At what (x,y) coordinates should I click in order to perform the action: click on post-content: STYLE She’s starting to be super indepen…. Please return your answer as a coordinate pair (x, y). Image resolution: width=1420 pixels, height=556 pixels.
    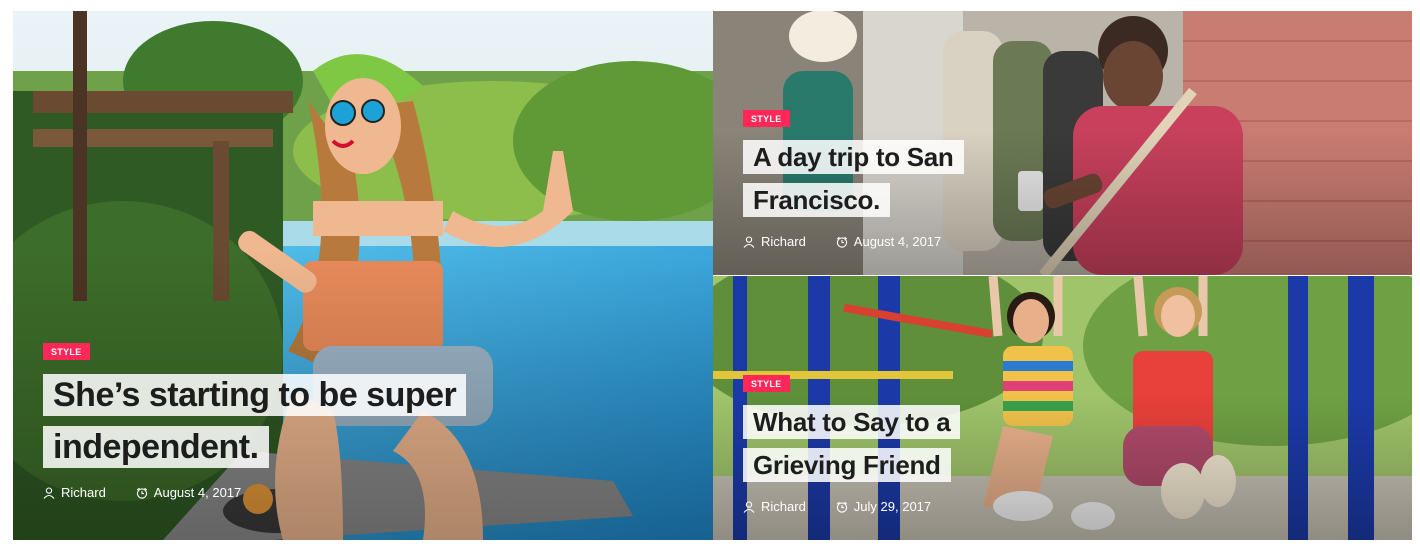
    Looking at the image, I should click on (363, 421).